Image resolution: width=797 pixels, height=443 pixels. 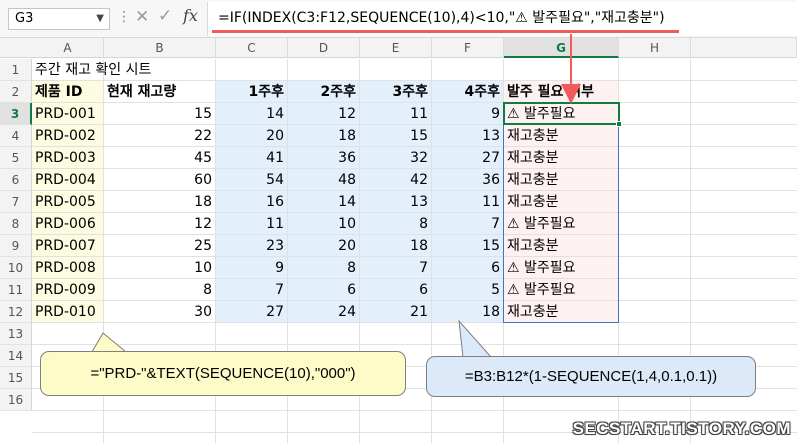 I want to click on week-3-cell: 15, so click(x=396, y=136).